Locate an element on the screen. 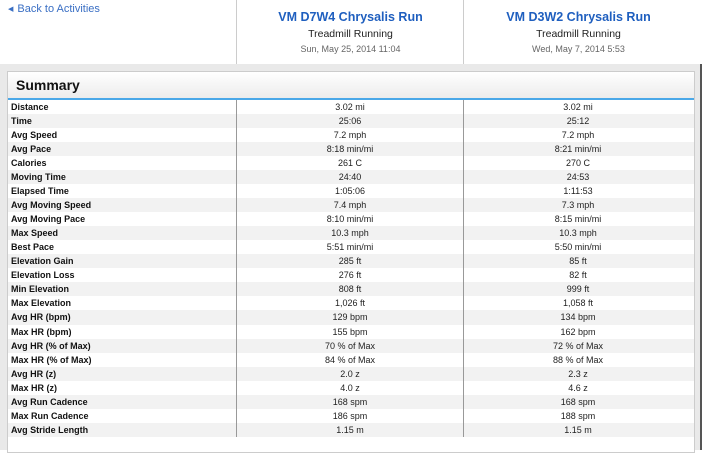 The image size is (704, 453). table-row: Elevation Loss 276 ft 82 ft is located at coordinates (351, 275).